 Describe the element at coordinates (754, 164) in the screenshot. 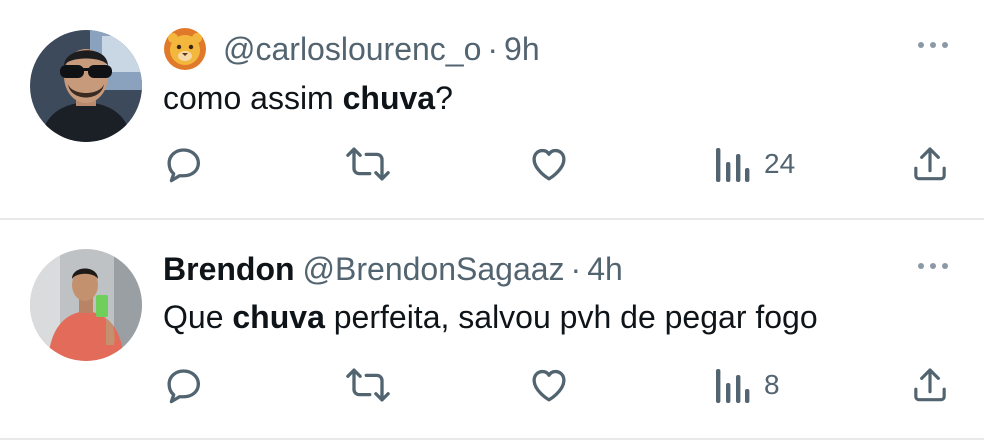

I see `views-button: 24` at that location.